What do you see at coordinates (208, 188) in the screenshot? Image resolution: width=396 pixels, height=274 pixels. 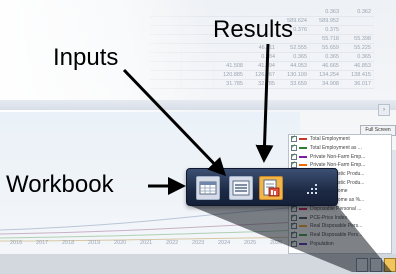 I see `workbook-button` at bounding box center [208, 188].